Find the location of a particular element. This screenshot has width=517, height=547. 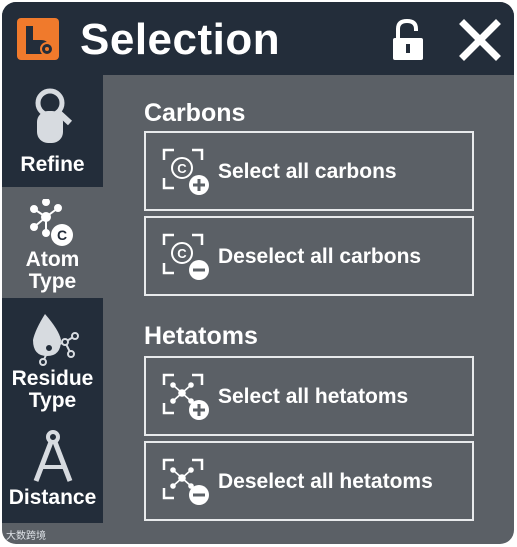

watermark-text: 大数跨境 is located at coordinates (26, 536).